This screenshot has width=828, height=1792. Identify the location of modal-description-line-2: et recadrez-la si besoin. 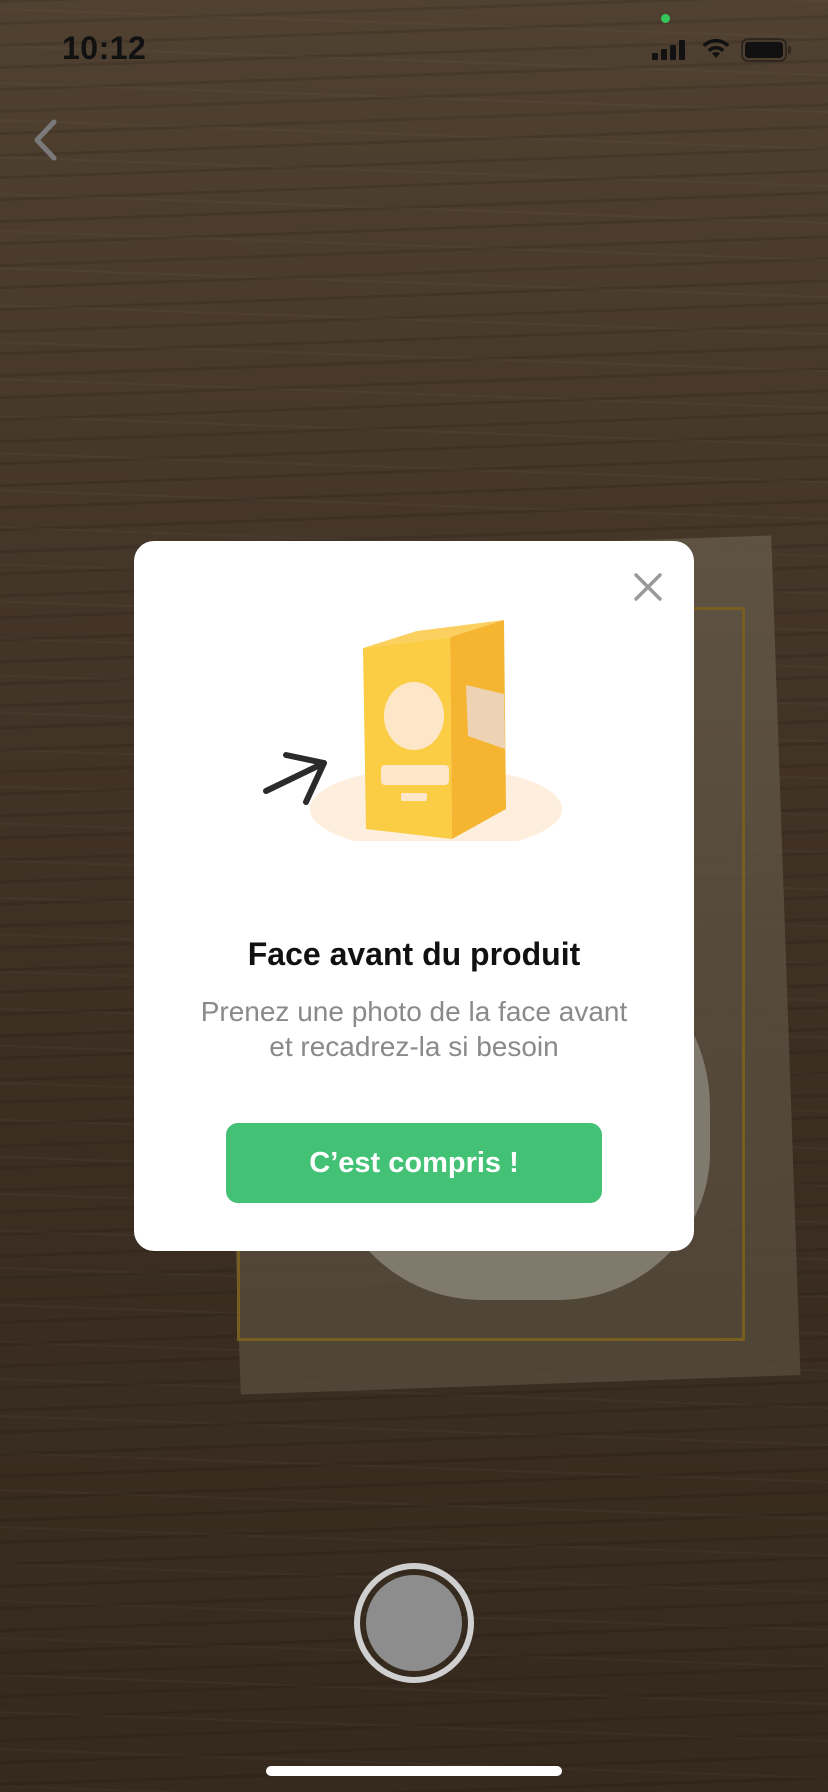
(414, 1046).